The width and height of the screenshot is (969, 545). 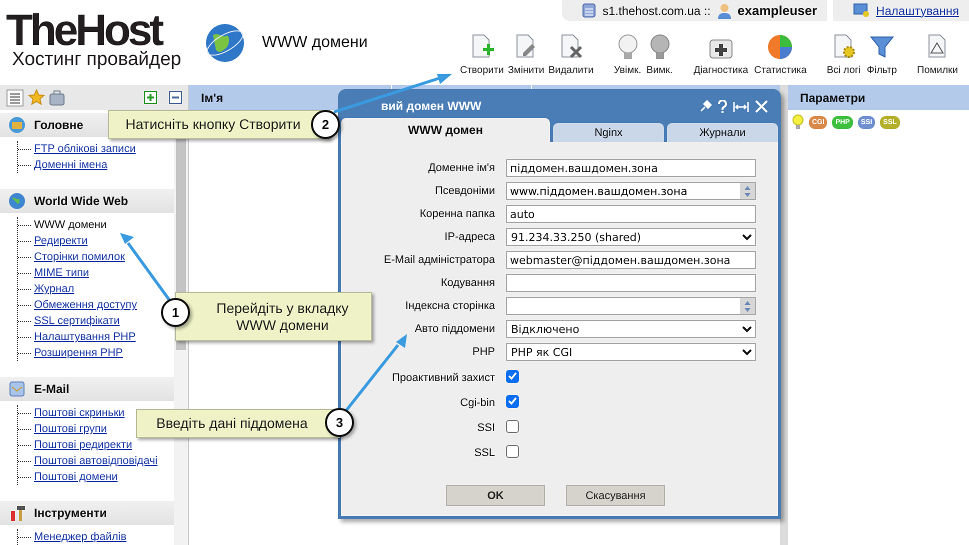 What do you see at coordinates (464, 191) in the screenshot?
I see `field-label: Псевдоніми` at bounding box center [464, 191].